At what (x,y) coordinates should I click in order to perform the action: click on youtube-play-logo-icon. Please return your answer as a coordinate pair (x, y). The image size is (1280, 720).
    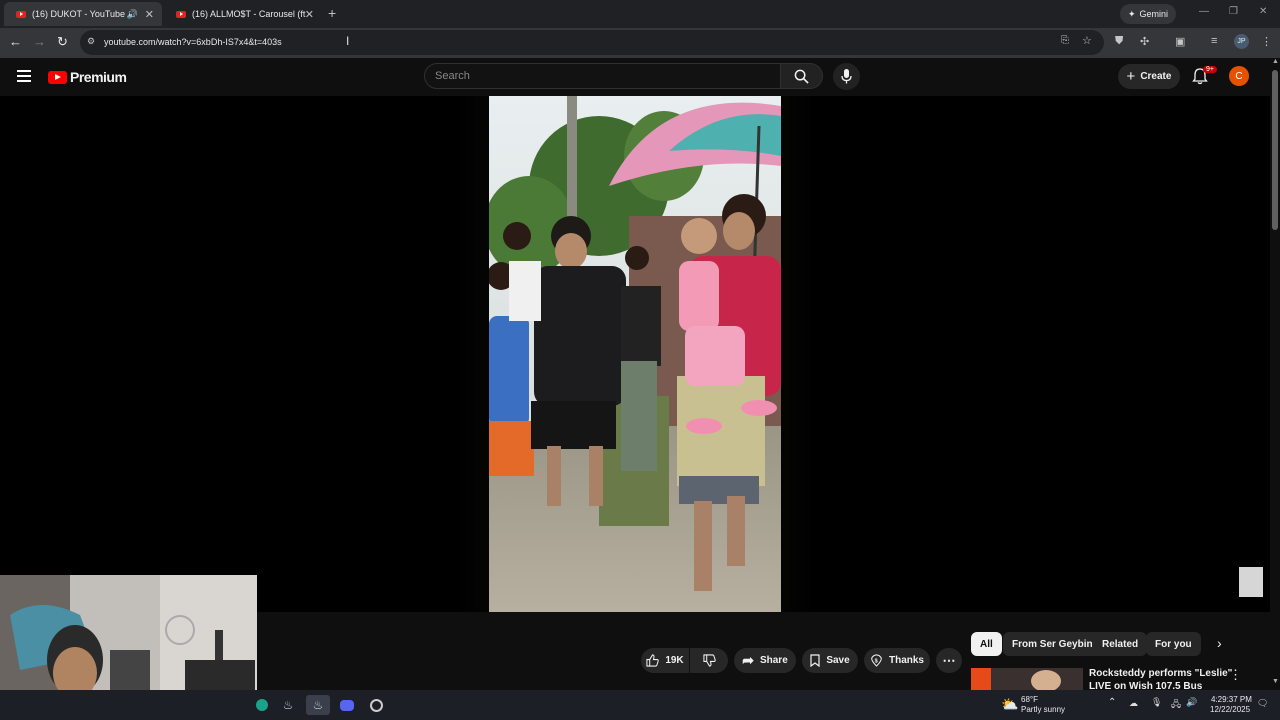
    Looking at the image, I should click on (57, 77).